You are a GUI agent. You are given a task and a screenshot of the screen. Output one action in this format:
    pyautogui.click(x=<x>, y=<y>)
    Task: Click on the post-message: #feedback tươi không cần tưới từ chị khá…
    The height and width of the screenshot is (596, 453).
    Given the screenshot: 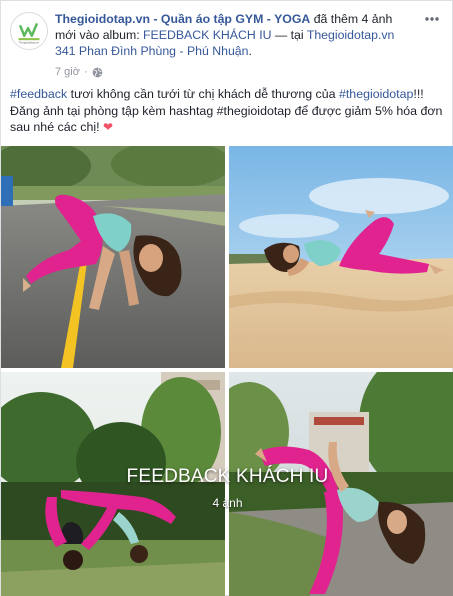 What is the action you would take?
    pyautogui.click(x=228, y=111)
    